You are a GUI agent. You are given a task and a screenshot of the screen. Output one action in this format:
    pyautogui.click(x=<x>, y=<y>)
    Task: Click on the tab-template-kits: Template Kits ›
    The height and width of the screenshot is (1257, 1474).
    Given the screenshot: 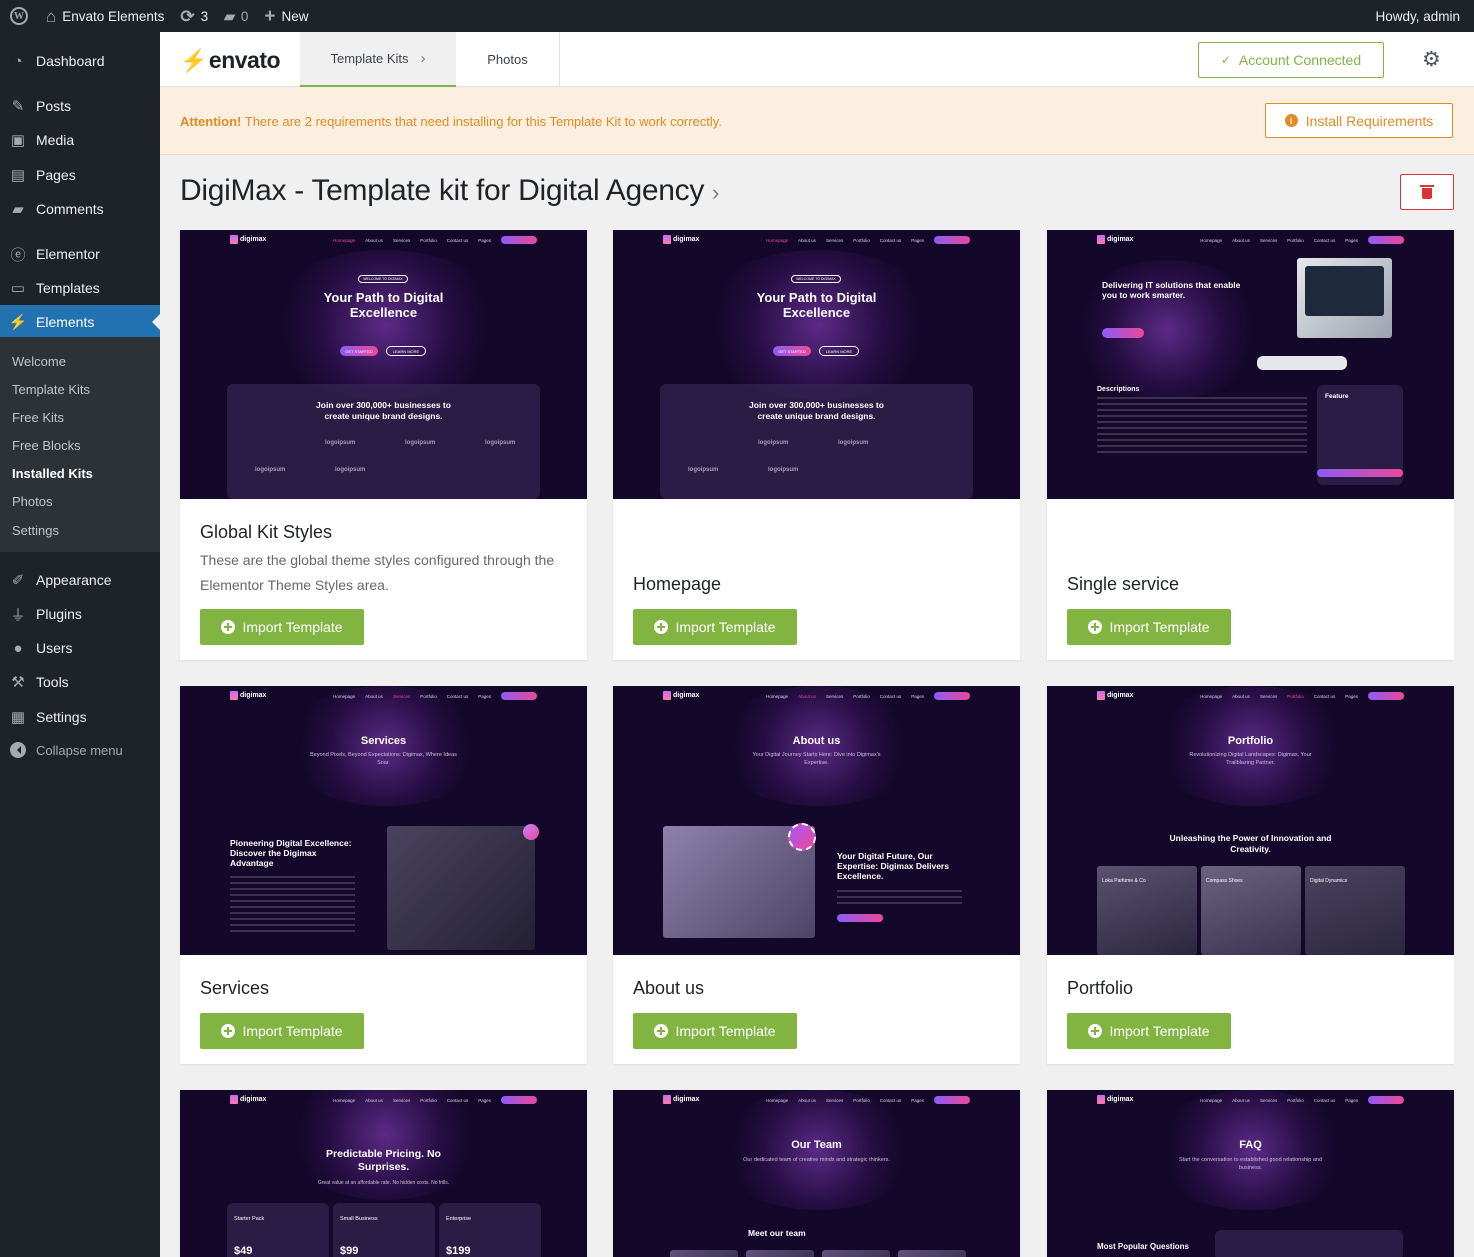 What is the action you would take?
    pyautogui.click(x=378, y=59)
    